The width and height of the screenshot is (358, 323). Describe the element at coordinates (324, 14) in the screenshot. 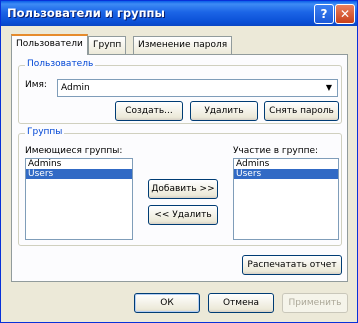

I see `help-button: ?` at that location.